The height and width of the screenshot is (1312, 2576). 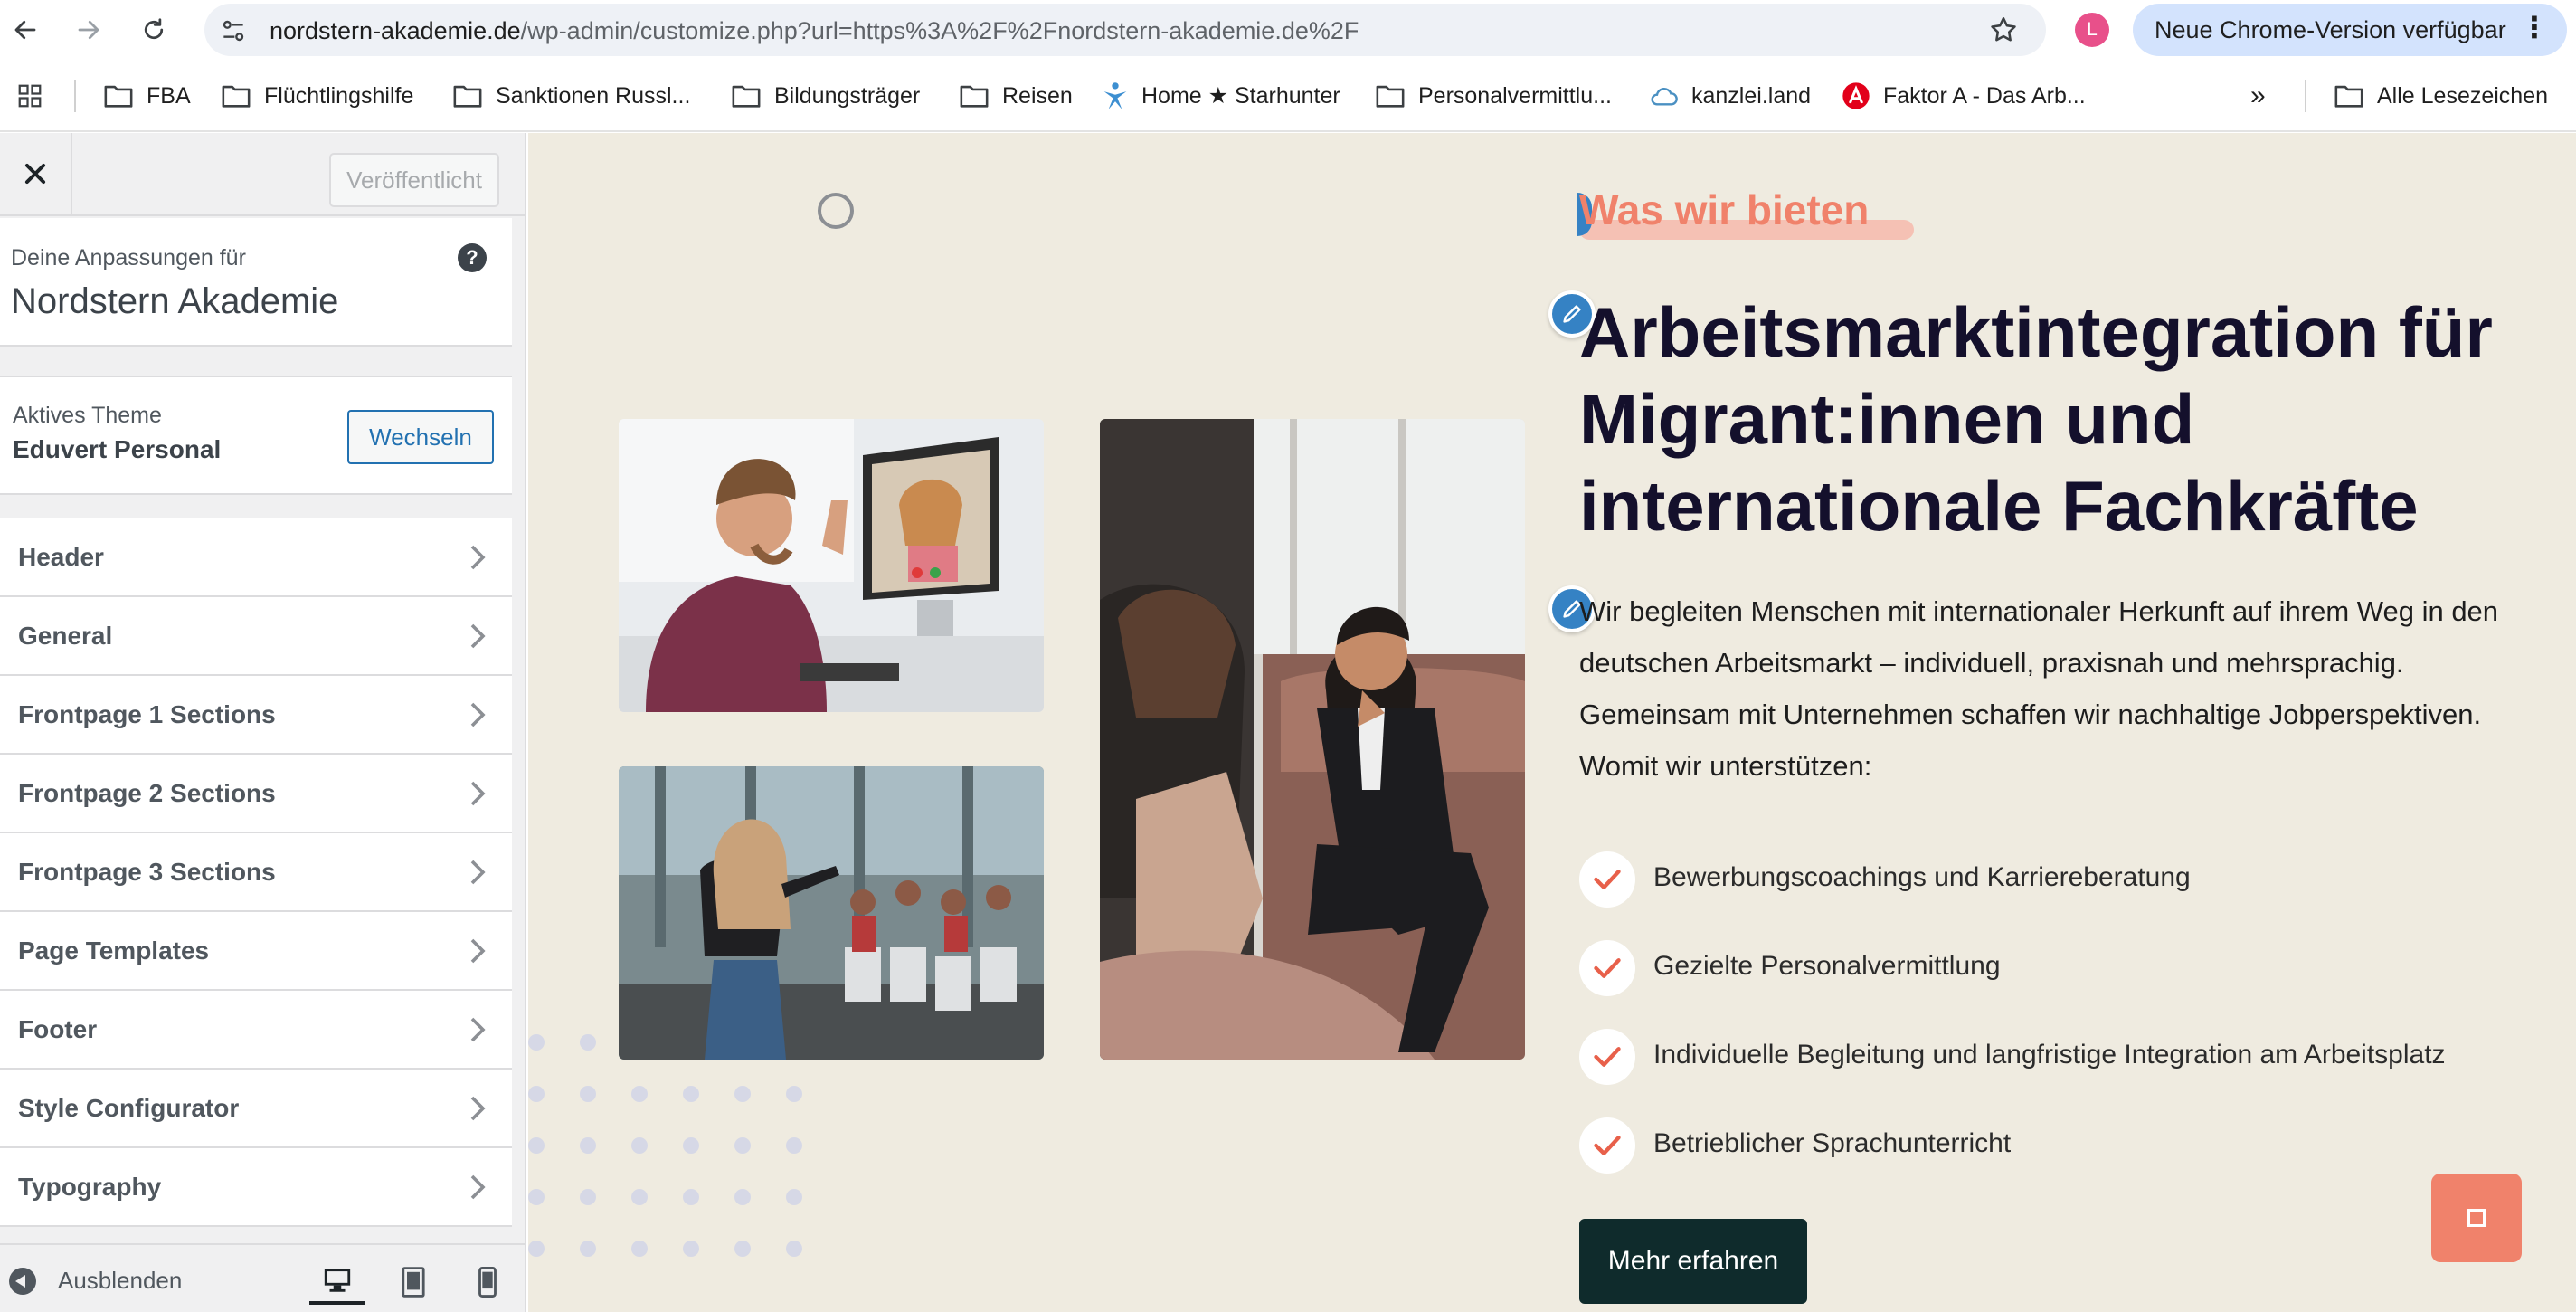 I want to click on section-label: Header, so click(x=61, y=556).